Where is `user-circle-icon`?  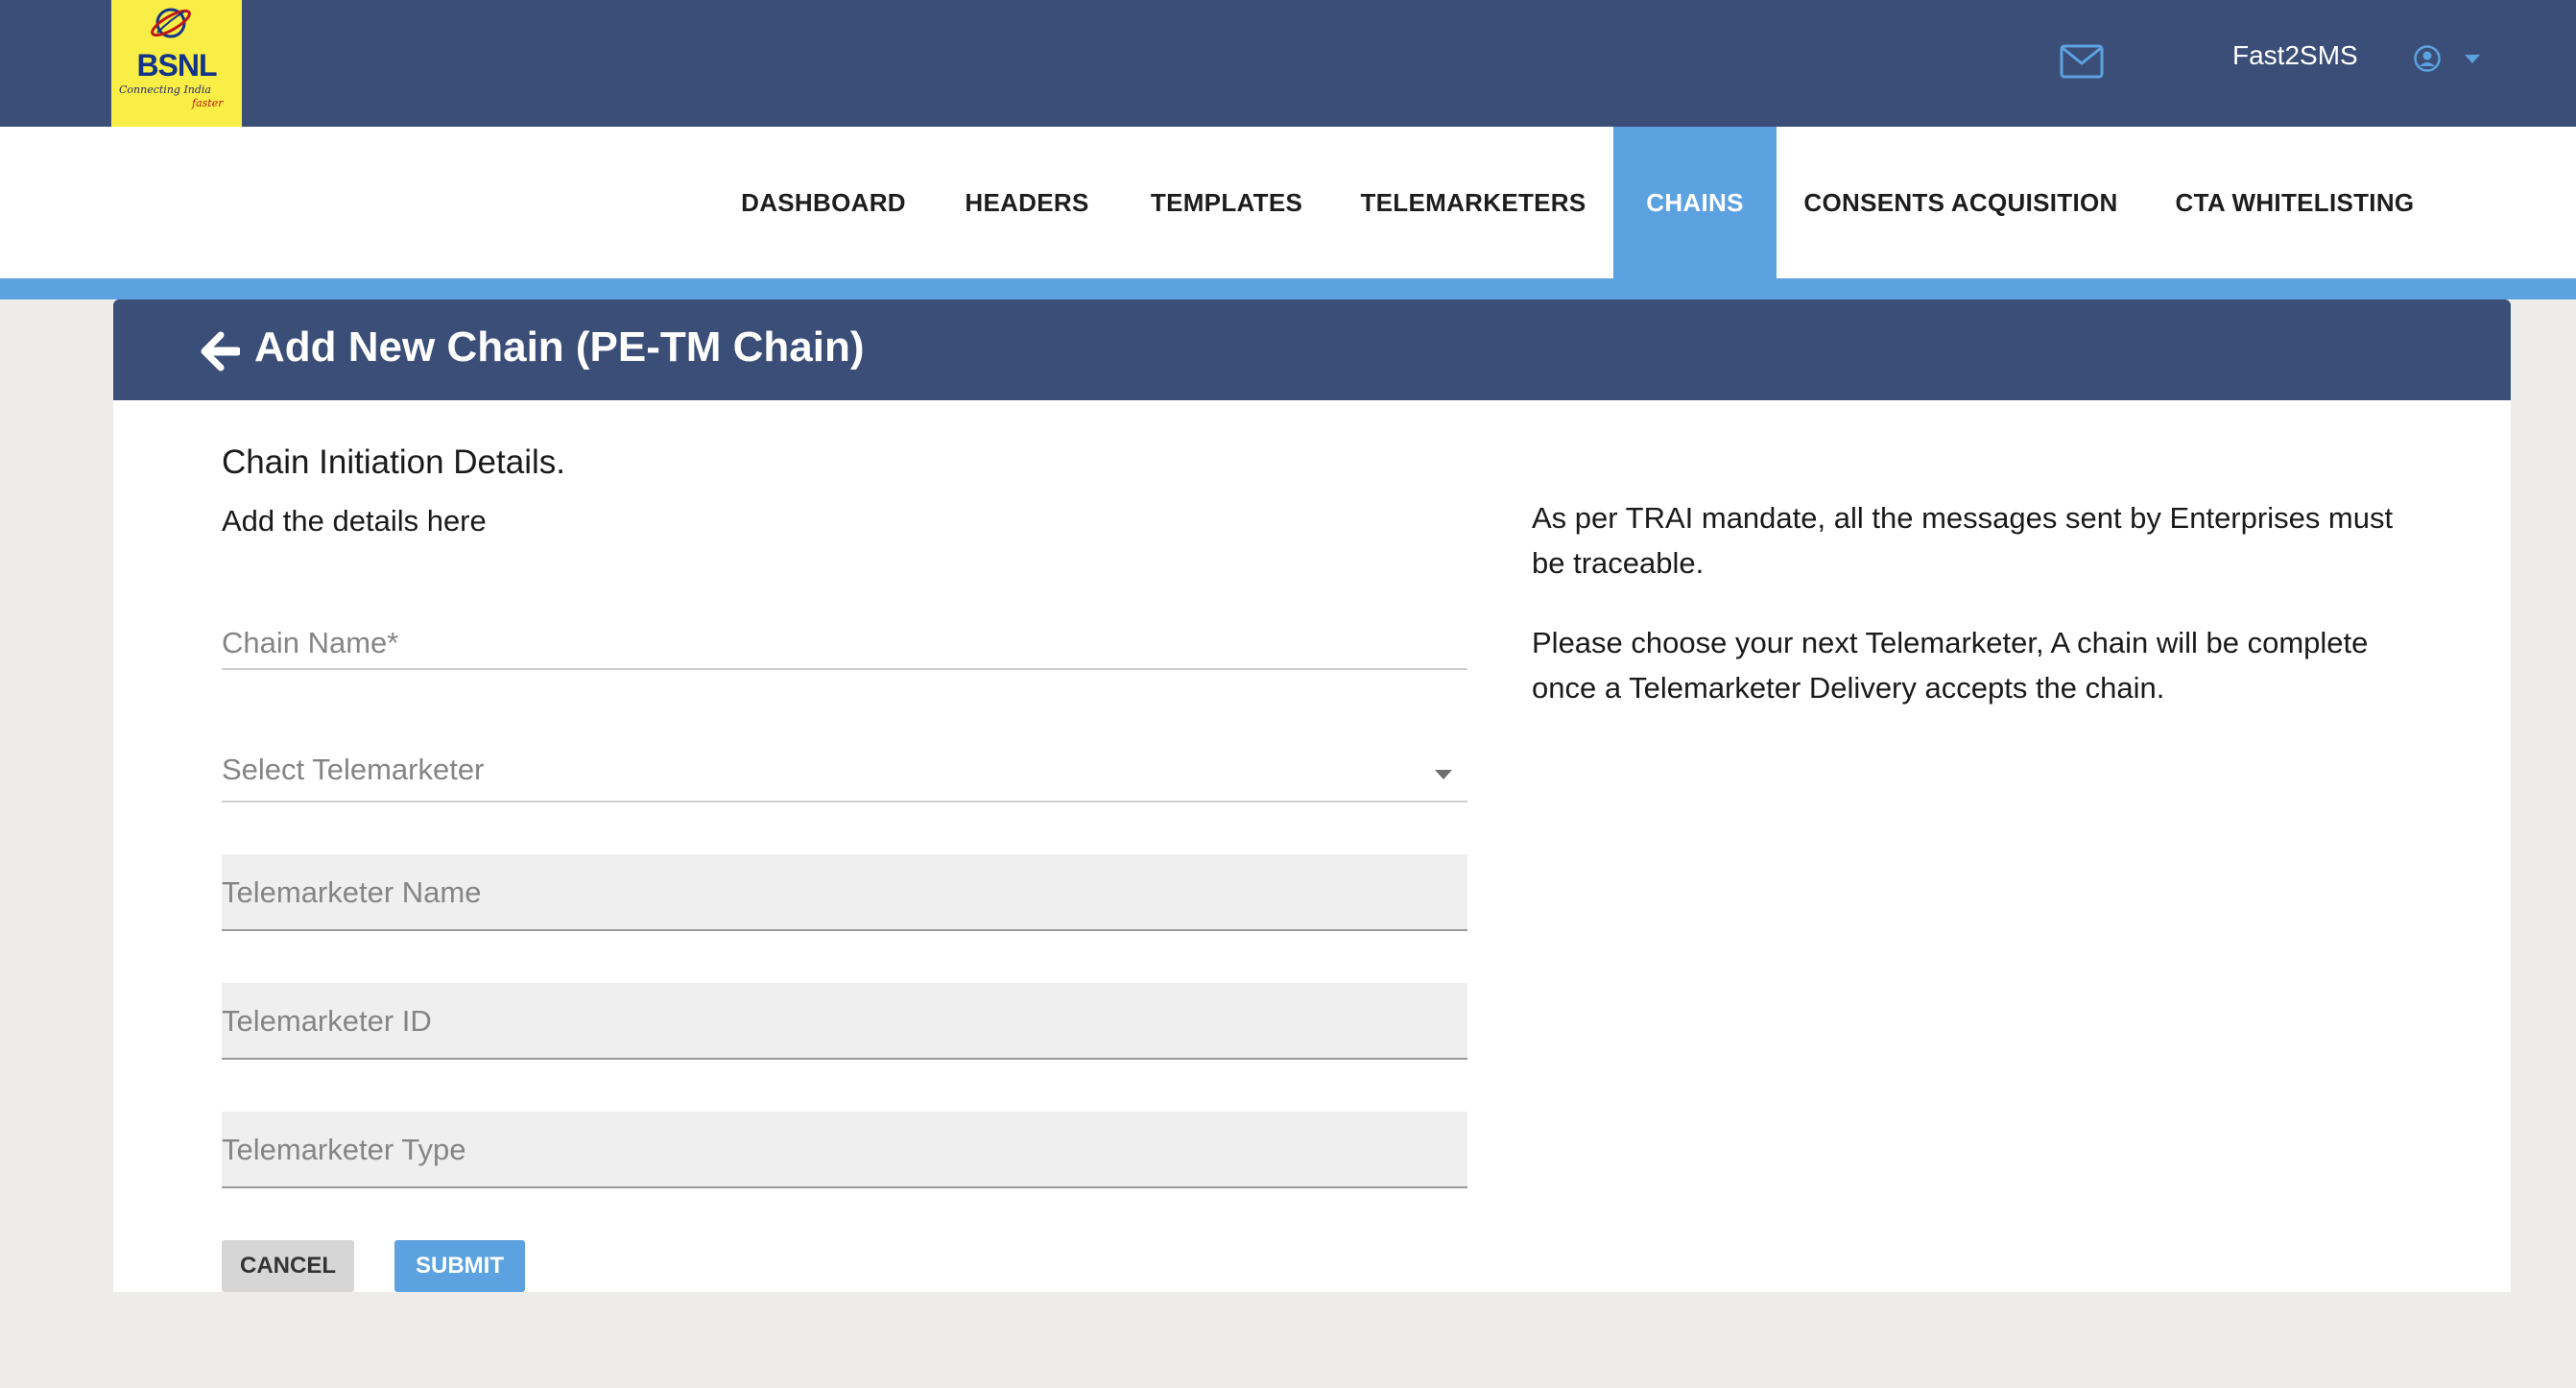 user-circle-icon is located at coordinates (2427, 58).